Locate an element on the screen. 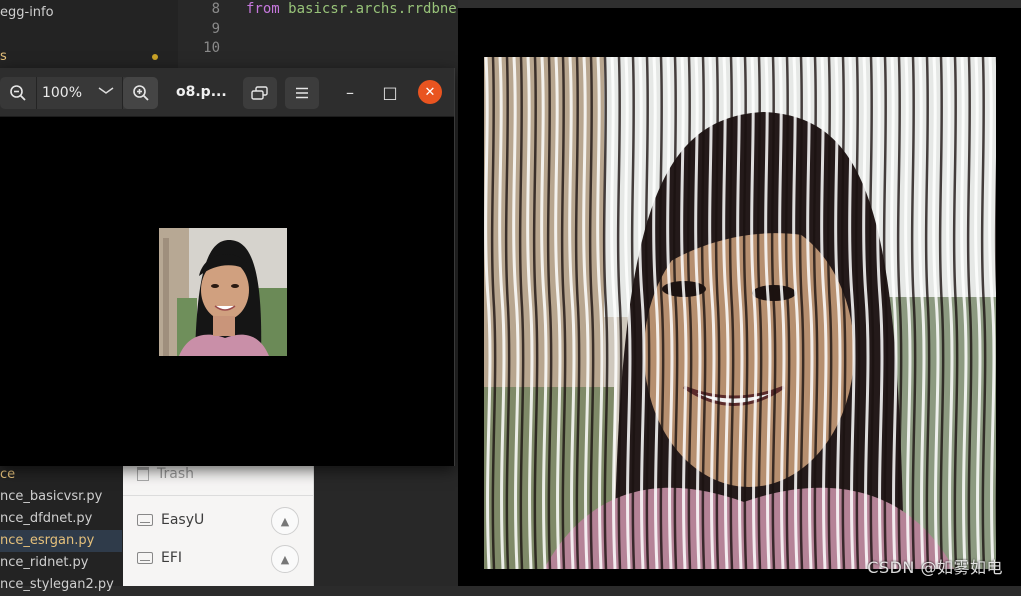  eject-efi-button: ▲ is located at coordinates (285, 559).